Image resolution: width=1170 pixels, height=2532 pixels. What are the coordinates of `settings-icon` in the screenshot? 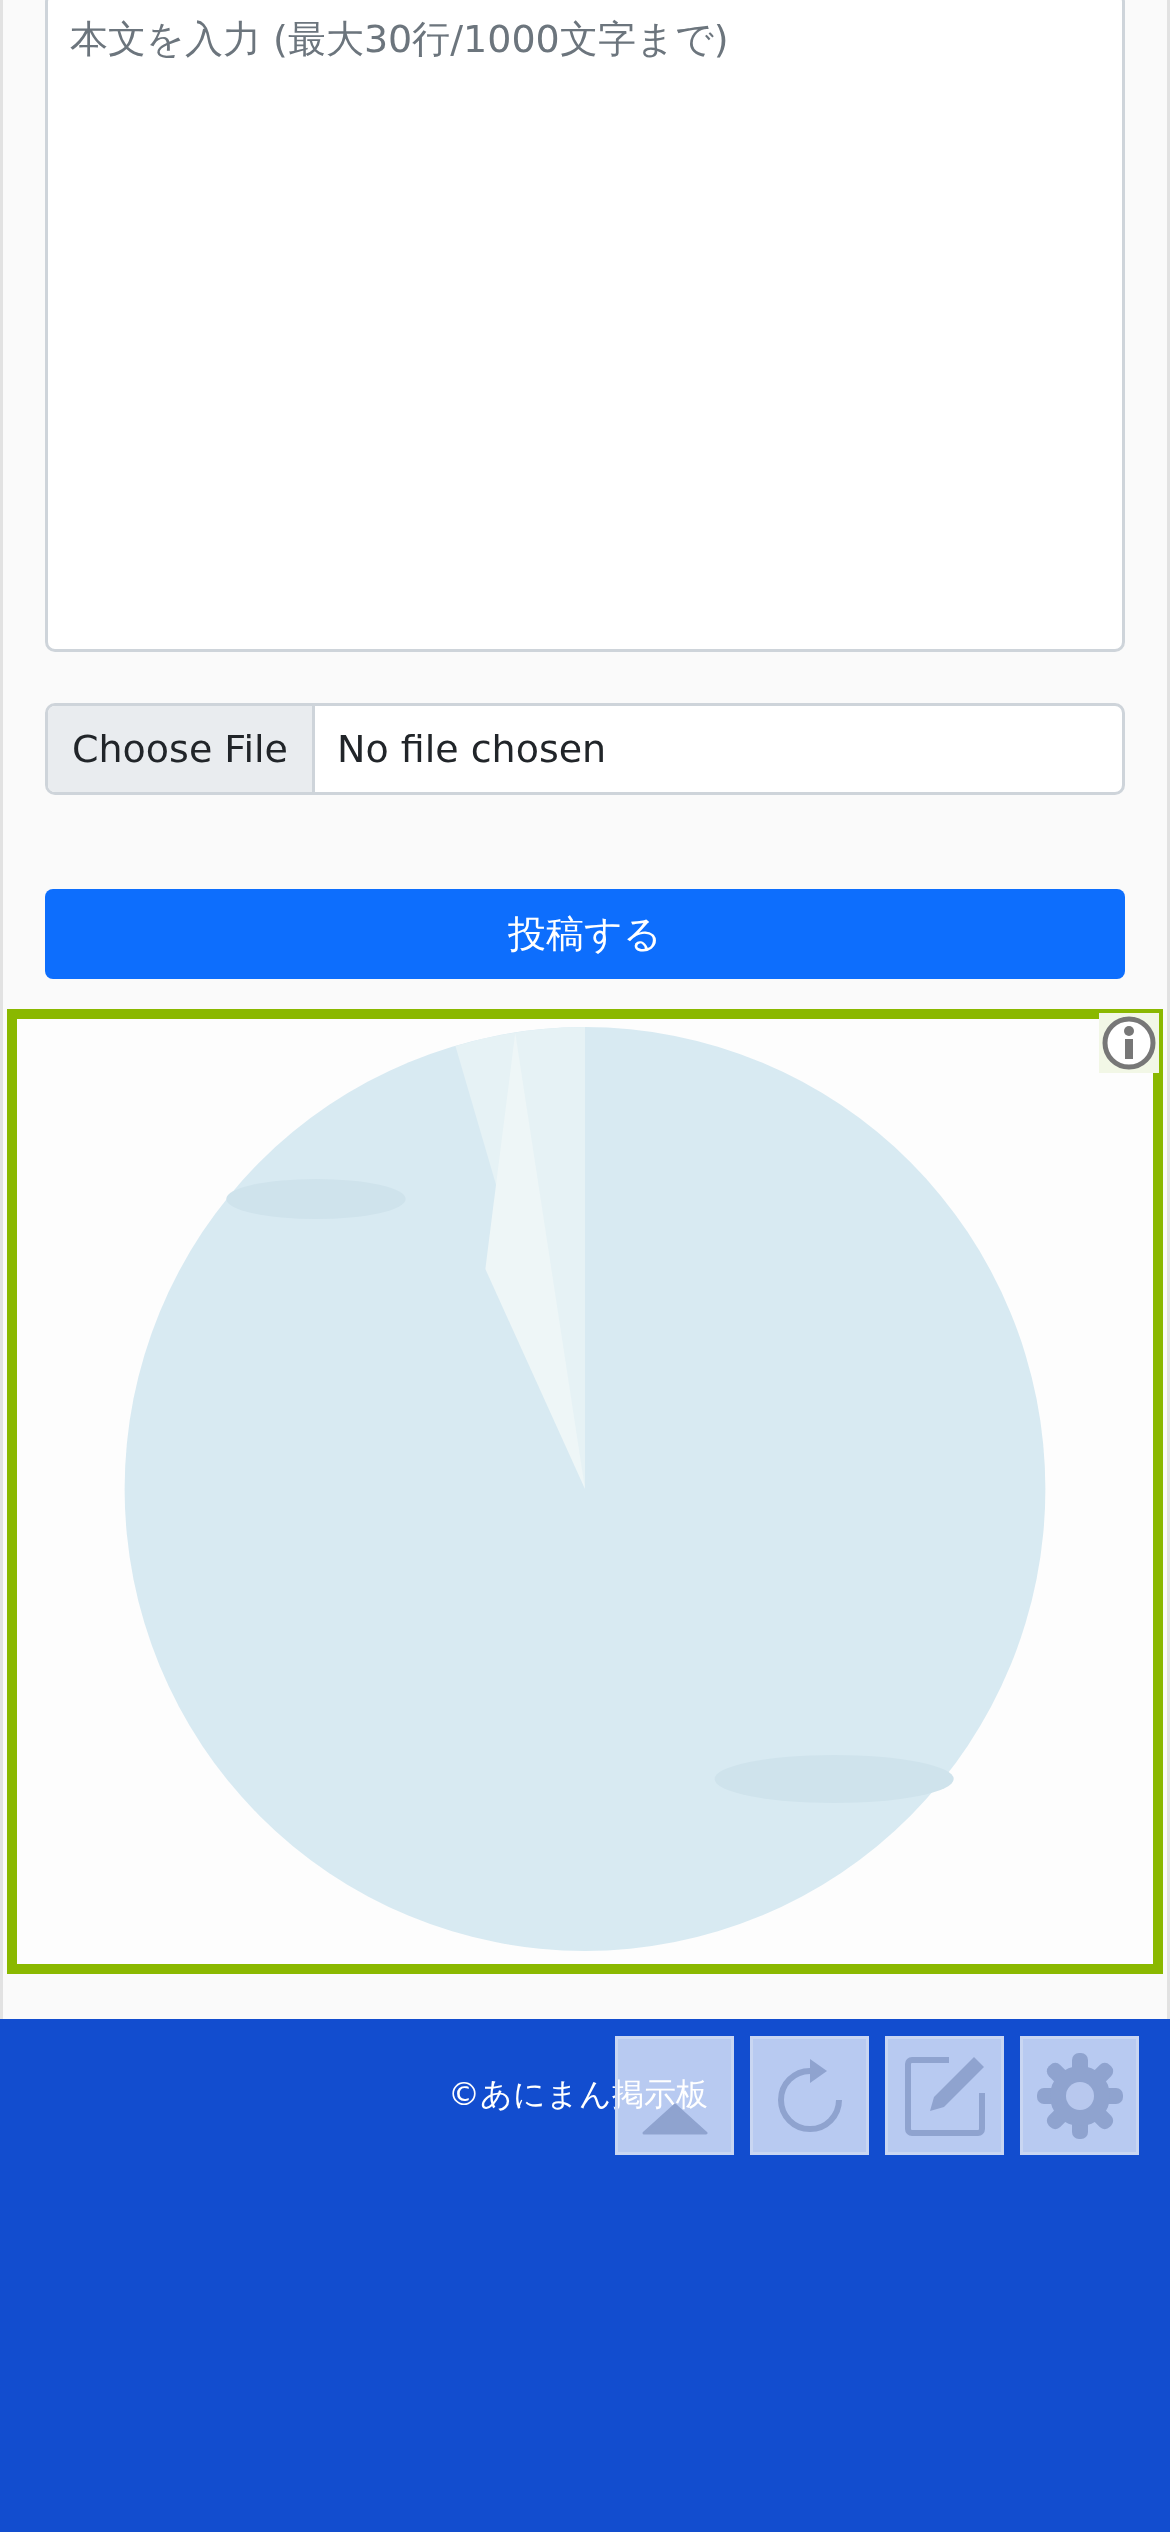 It's located at (1079, 2095).